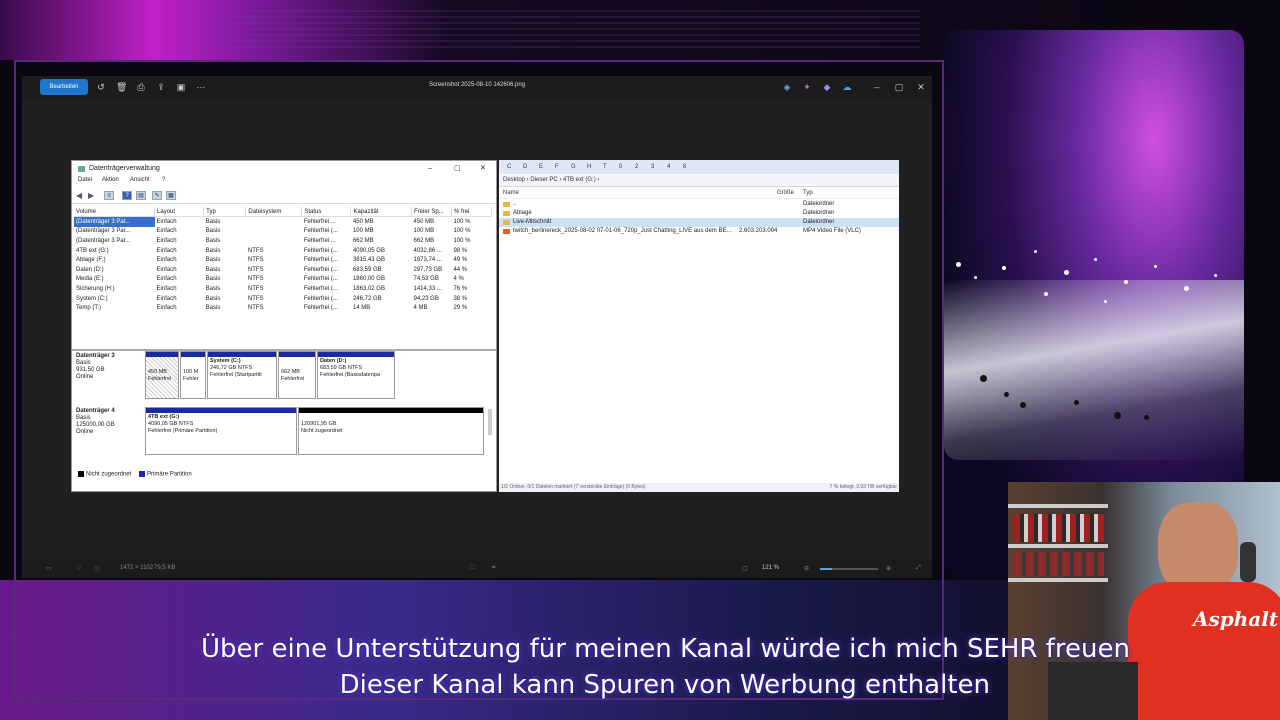  I want to click on webcam-overlay: Asphalt, so click(1144, 601).